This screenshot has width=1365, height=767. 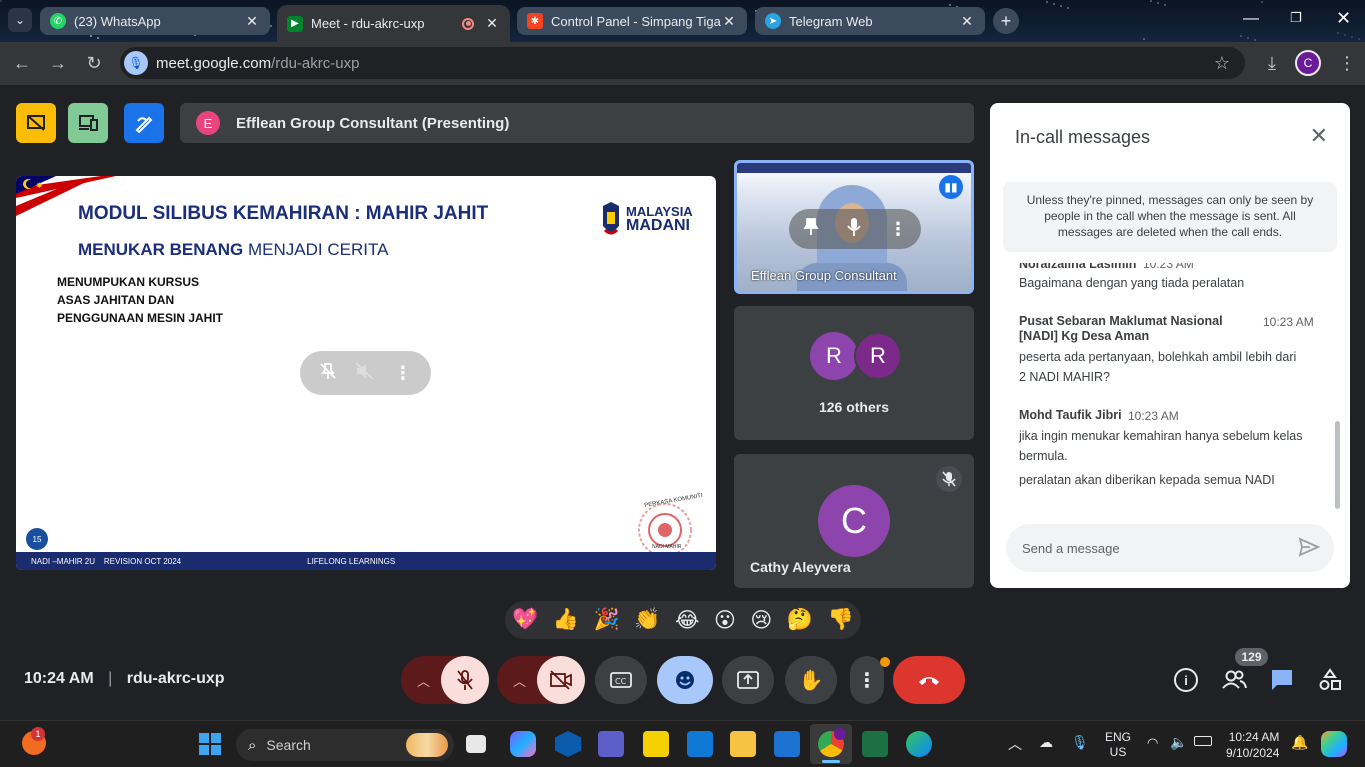 I want to click on people-button, so click(x=1234, y=680).